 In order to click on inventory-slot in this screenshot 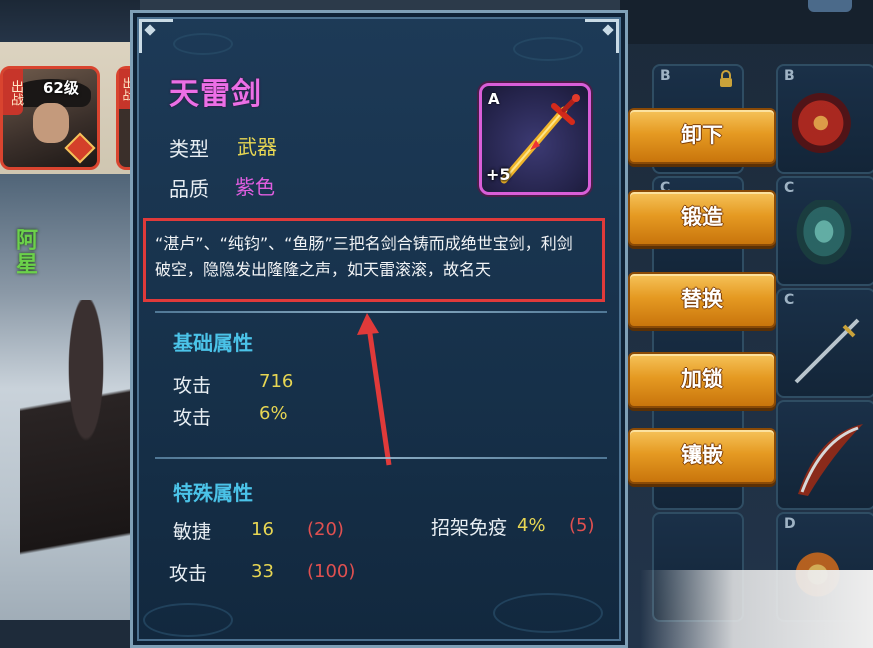, I will do `click(824, 455)`.